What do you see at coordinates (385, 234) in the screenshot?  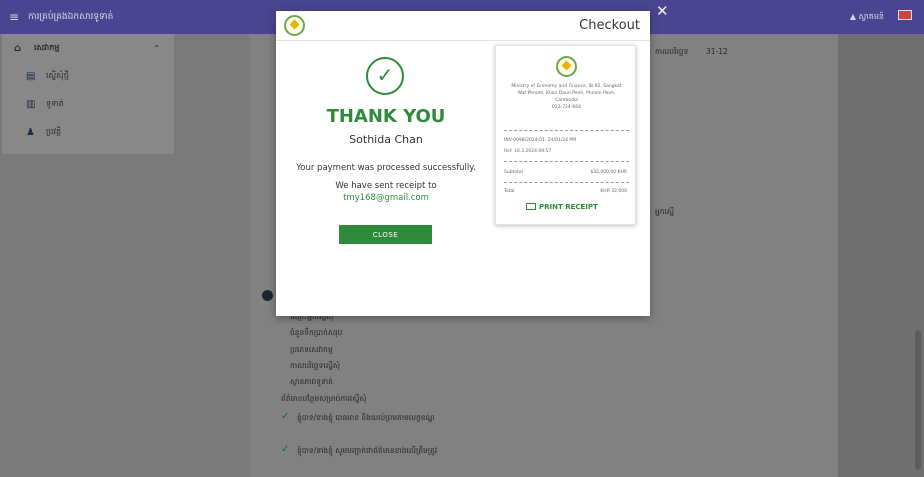 I see `close-button: CLOSE` at bounding box center [385, 234].